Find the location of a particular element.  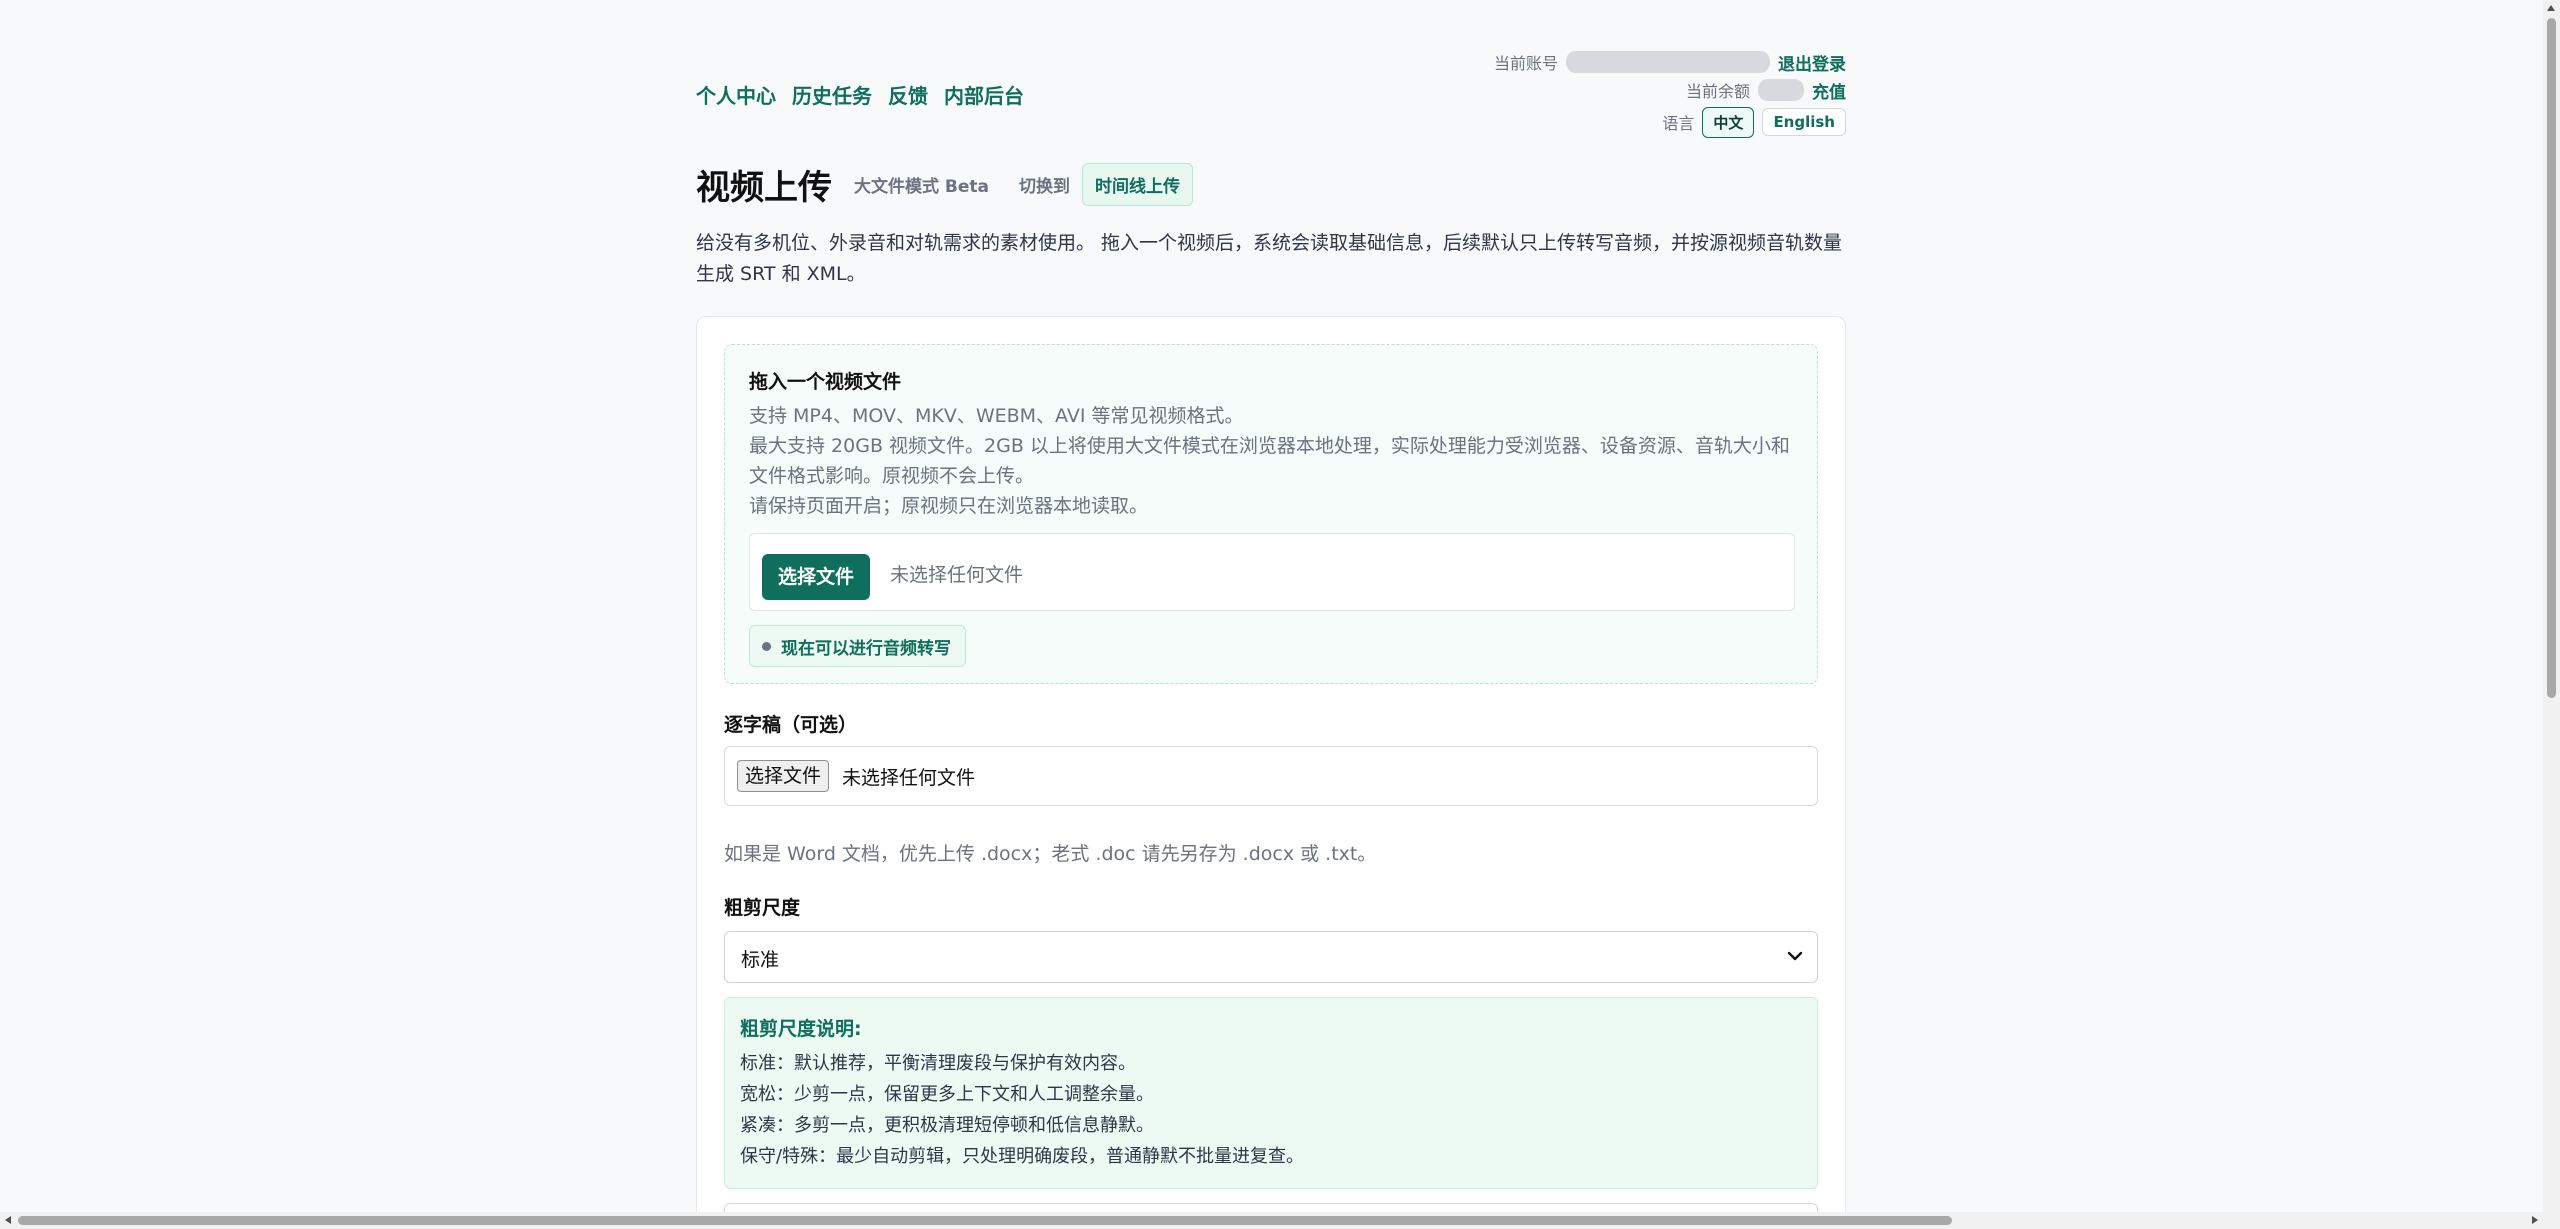

status-dot-icon is located at coordinates (766, 646).